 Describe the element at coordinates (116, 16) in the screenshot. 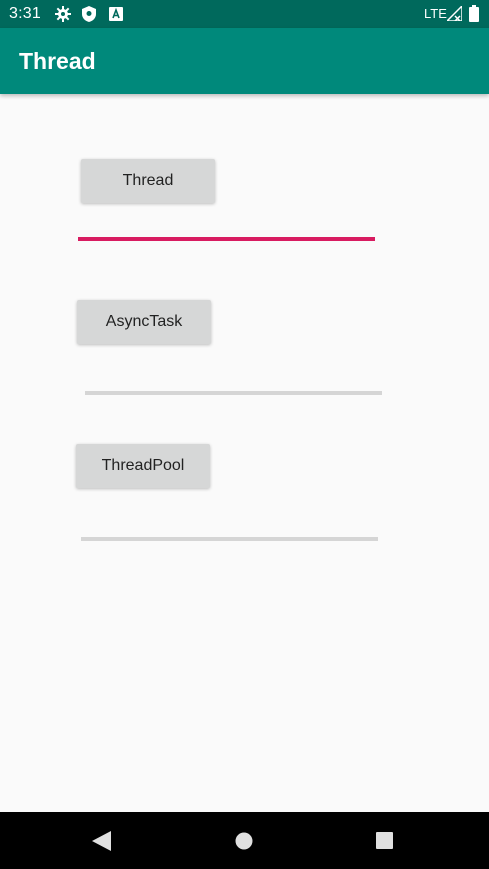

I see `app-notification-icon` at that location.